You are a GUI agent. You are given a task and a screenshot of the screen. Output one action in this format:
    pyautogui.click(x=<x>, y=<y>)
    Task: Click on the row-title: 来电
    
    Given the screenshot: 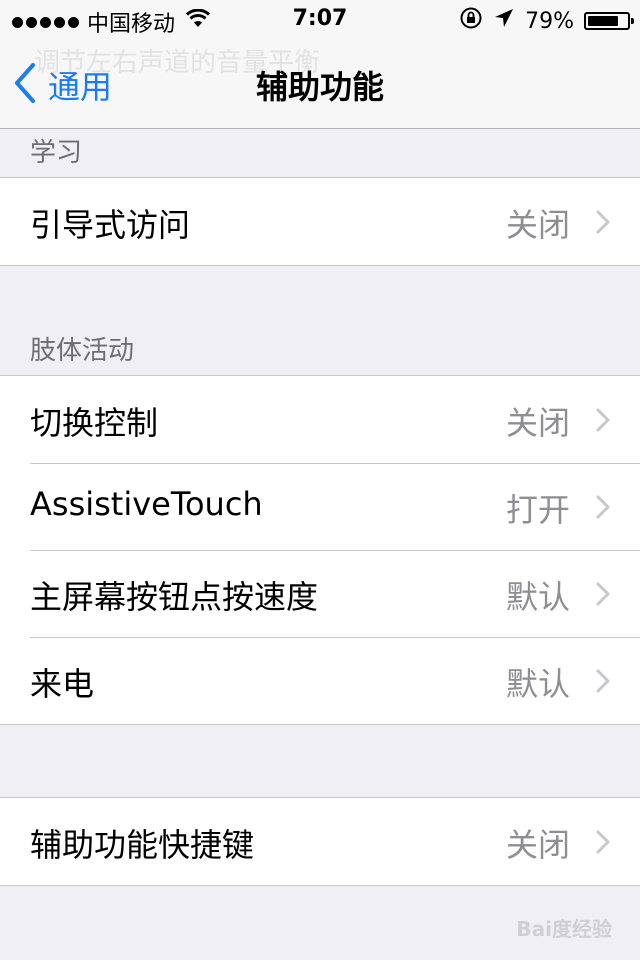 What is the action you would take?
    pyautogui.click(x=62, y=684)
    